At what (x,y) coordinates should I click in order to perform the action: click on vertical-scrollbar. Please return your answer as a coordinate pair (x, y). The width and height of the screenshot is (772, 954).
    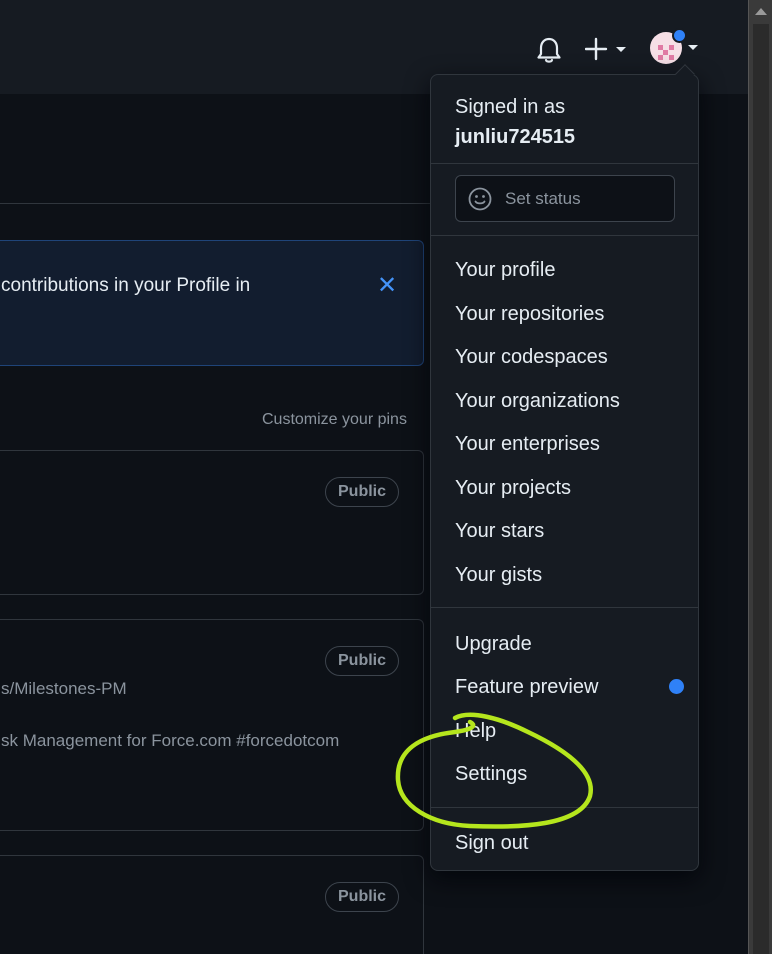
    Looking at the image, I should click on (760, 477).